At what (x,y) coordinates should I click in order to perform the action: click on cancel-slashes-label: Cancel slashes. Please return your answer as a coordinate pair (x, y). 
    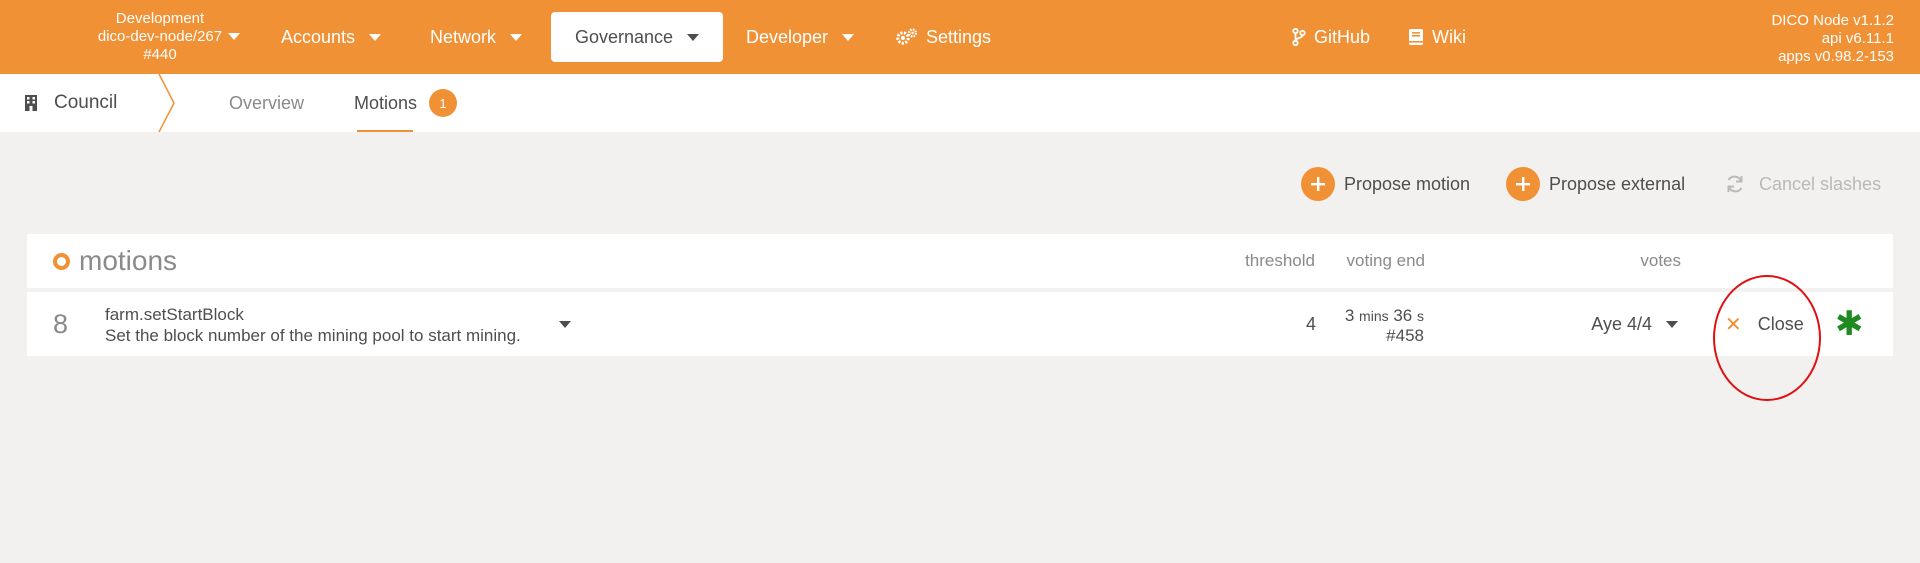
    Looking at the image, I should click on (1820, 183).